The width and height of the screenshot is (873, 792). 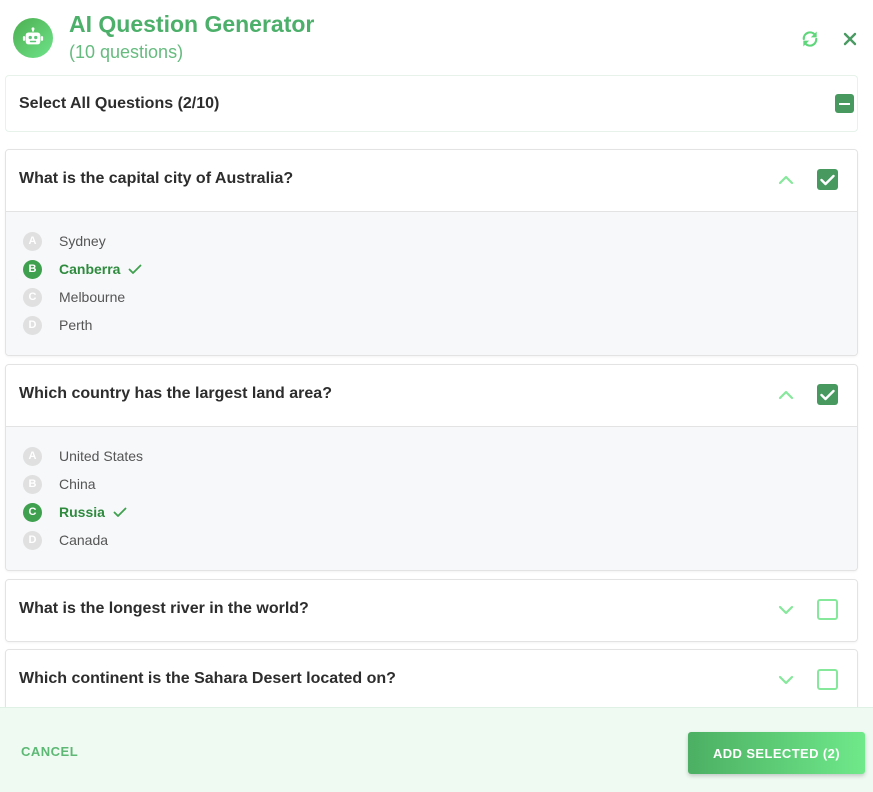 I want to click on question-header: What is the capital city of Australia?, so click(x=431, y=180).